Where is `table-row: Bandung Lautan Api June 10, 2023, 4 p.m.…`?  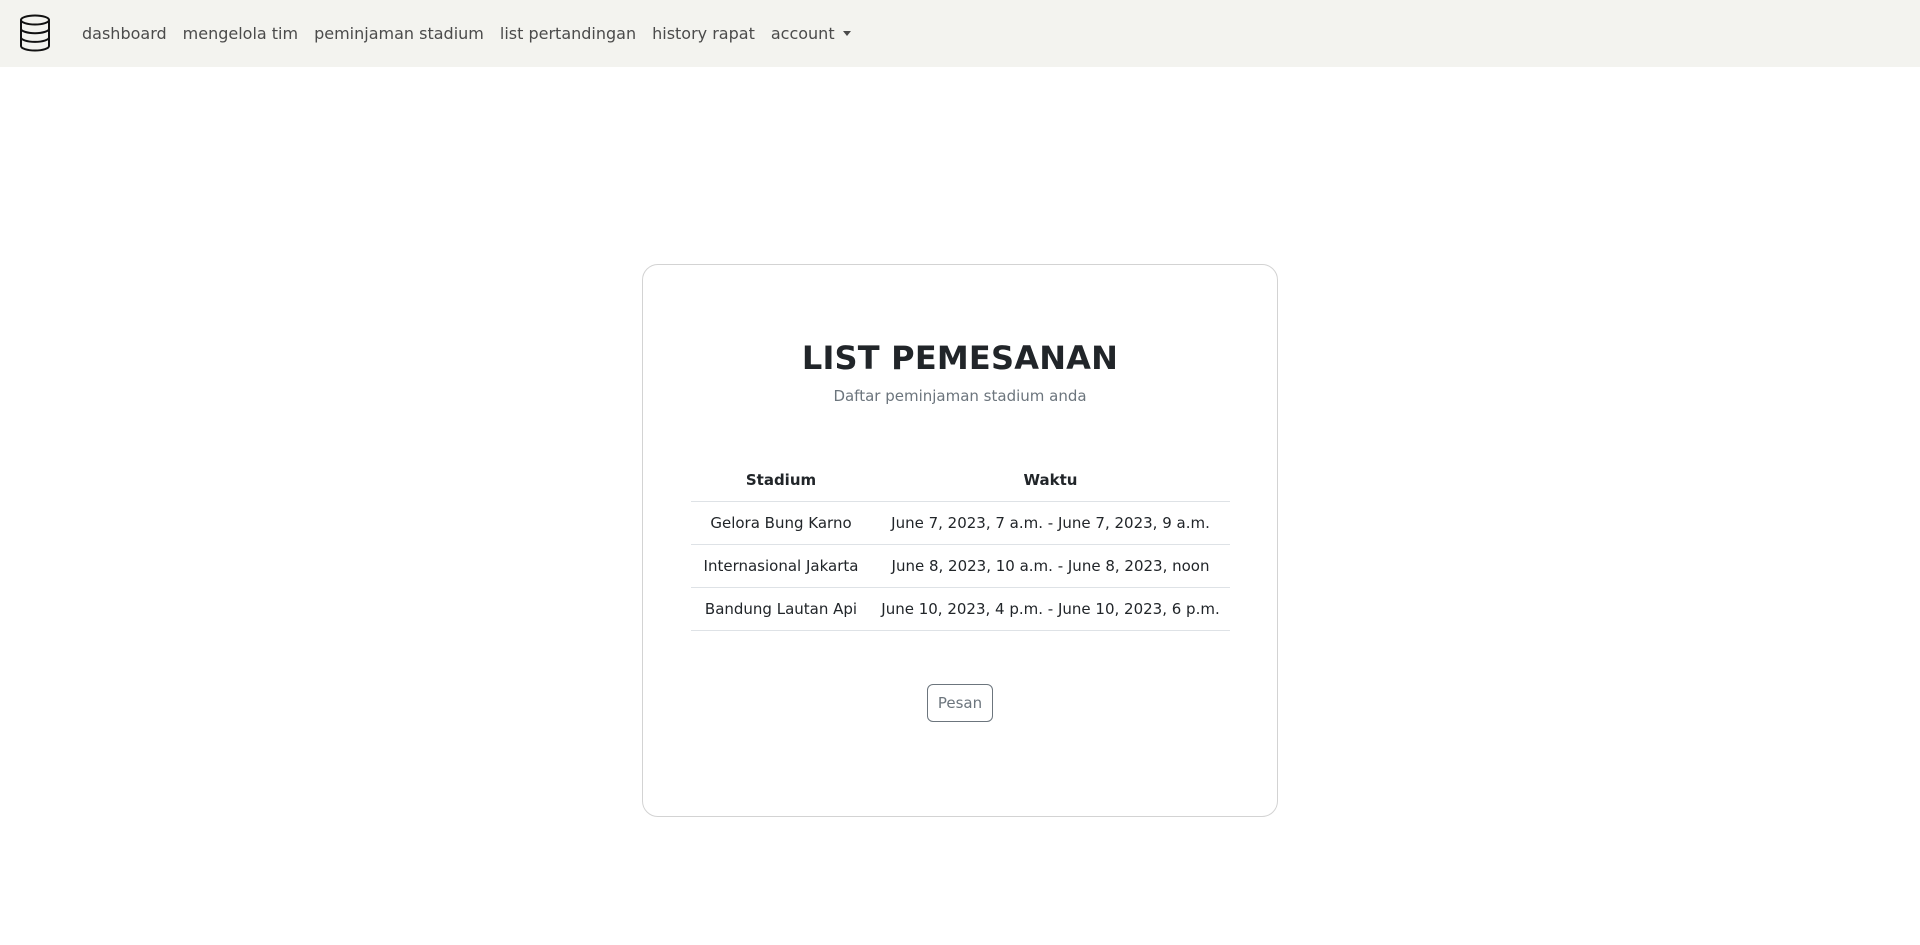
table-row: Bandung Lautan Api June 10, 2023, 4 p.m.… is located at coordinates (960, 609).